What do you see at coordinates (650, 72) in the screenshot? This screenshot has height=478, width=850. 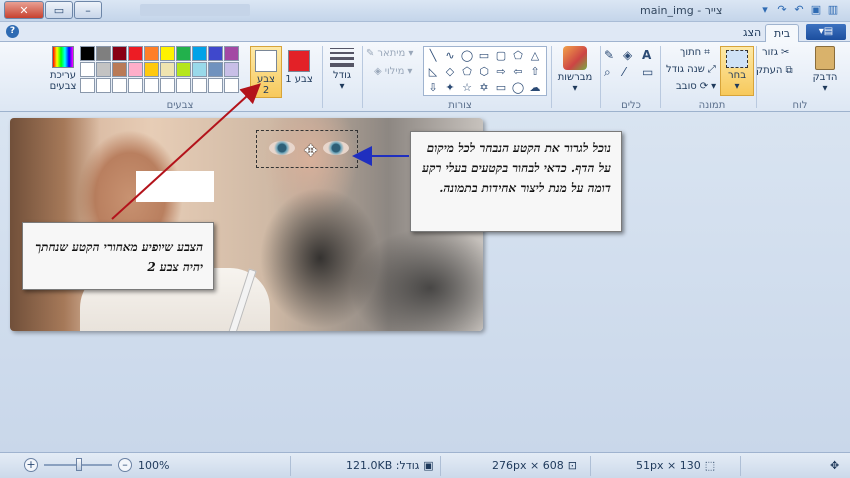 I see `eraser-icon: ▭` at bounding box center [650, 72].